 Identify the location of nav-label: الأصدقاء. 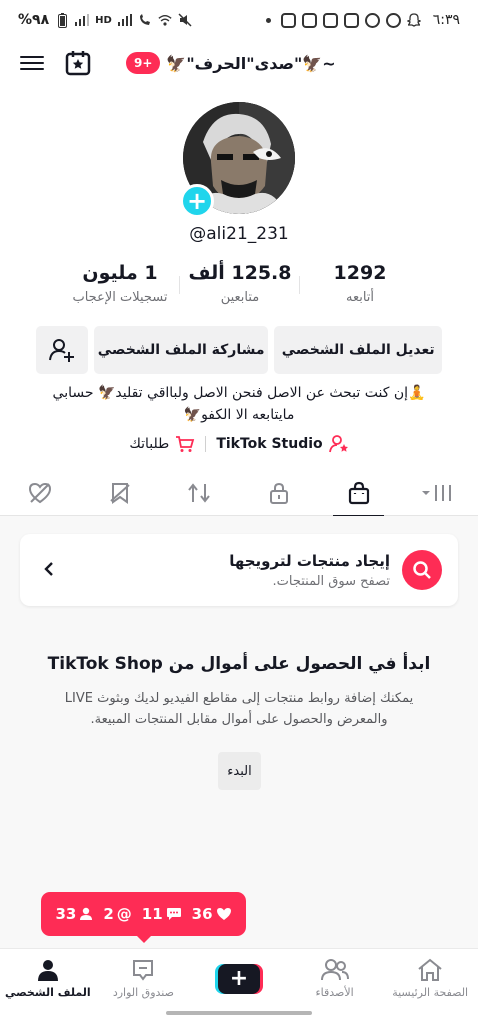
(334, 992).